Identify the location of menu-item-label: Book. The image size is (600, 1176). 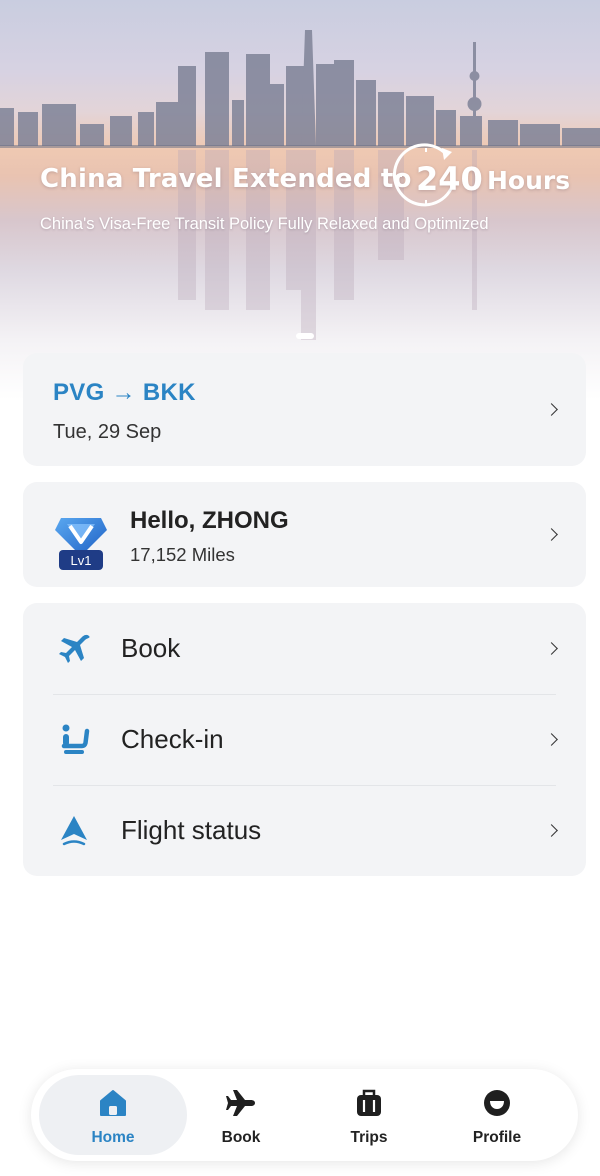
(151, 648).